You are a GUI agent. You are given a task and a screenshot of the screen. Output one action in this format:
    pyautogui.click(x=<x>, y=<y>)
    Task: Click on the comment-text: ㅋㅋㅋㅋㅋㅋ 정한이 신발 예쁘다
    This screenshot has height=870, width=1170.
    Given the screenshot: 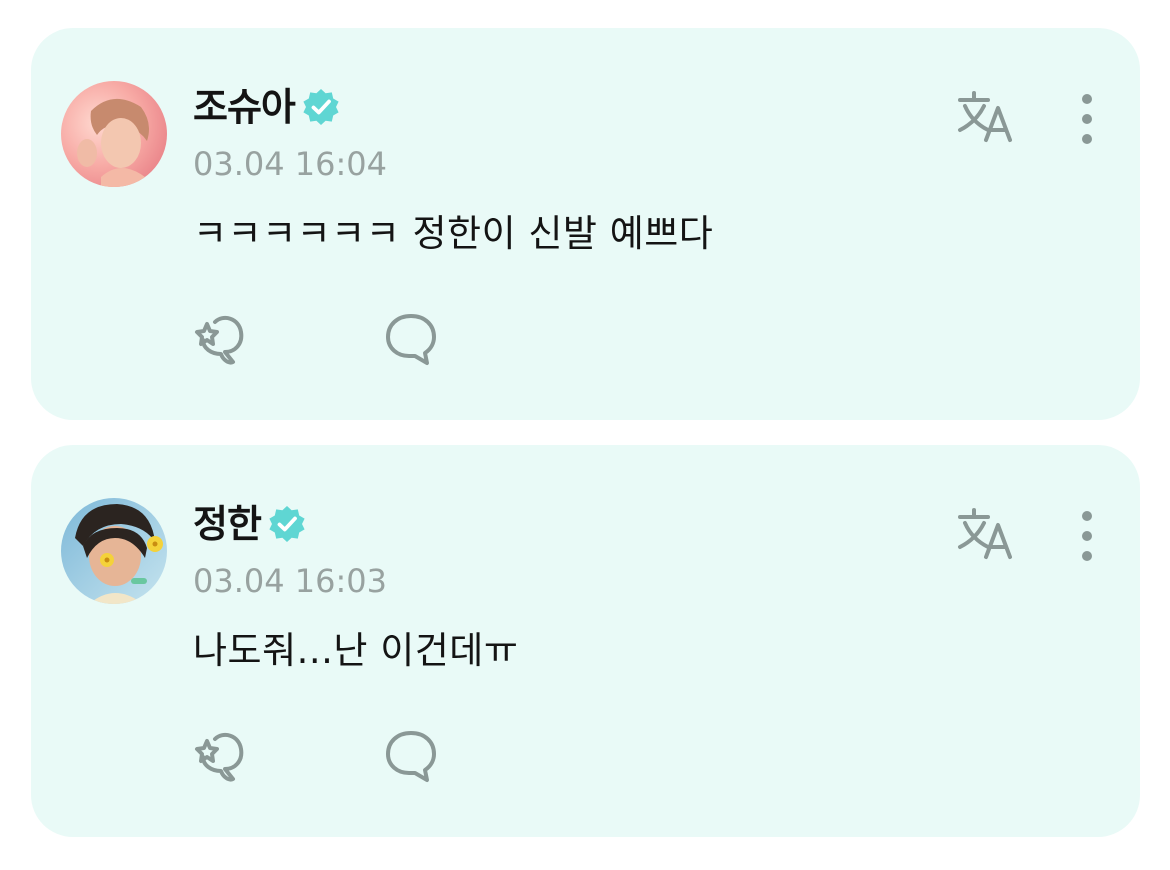 What is the action you would take?
    pyautogui.click(x=453, y=233)
    